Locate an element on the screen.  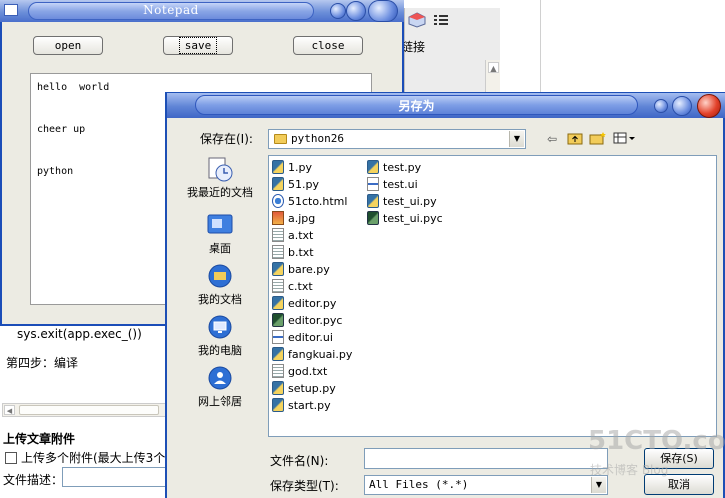
file-name: b.txt is located at coordinates (301, 252).